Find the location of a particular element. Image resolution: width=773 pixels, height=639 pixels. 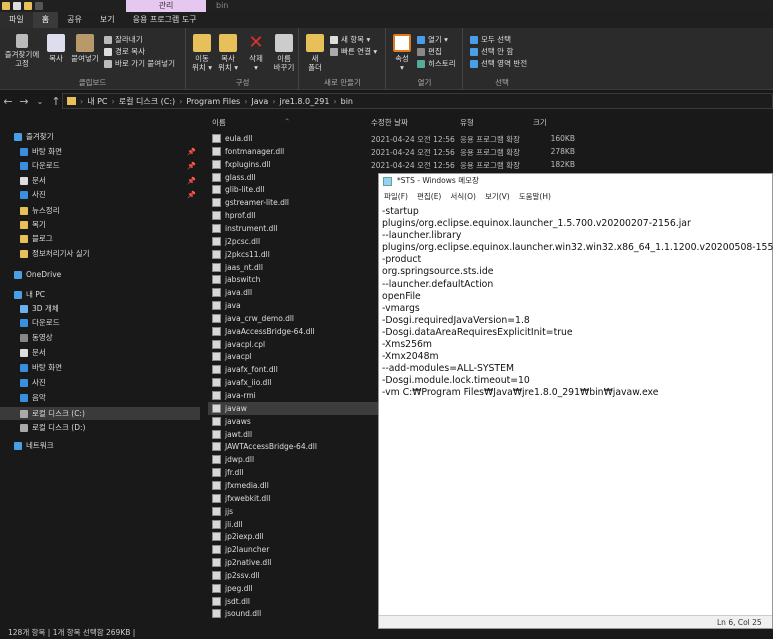

column-header-size: 크기 is located at coordinates (540, 122).